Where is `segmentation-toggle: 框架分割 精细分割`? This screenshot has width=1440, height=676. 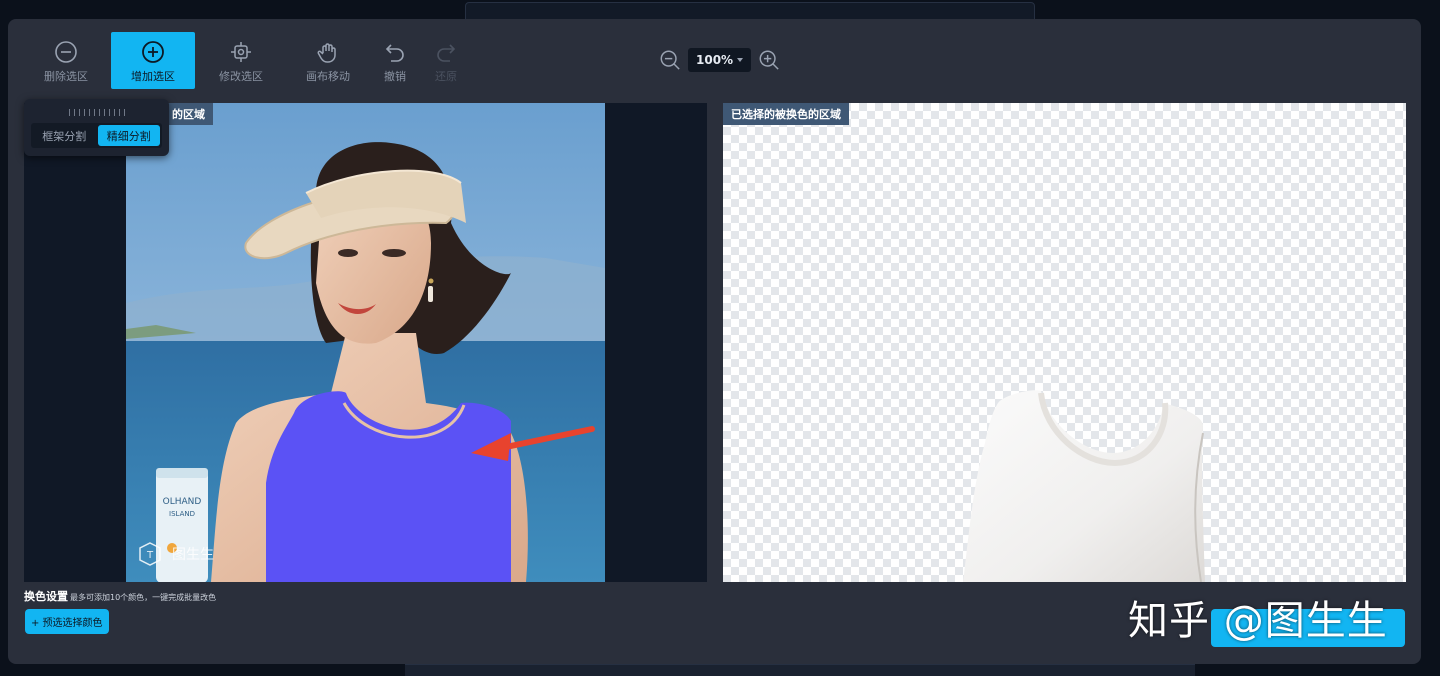 segmentation-toggle: 框架分割 精细分割 is located at coordinates (96, 135).